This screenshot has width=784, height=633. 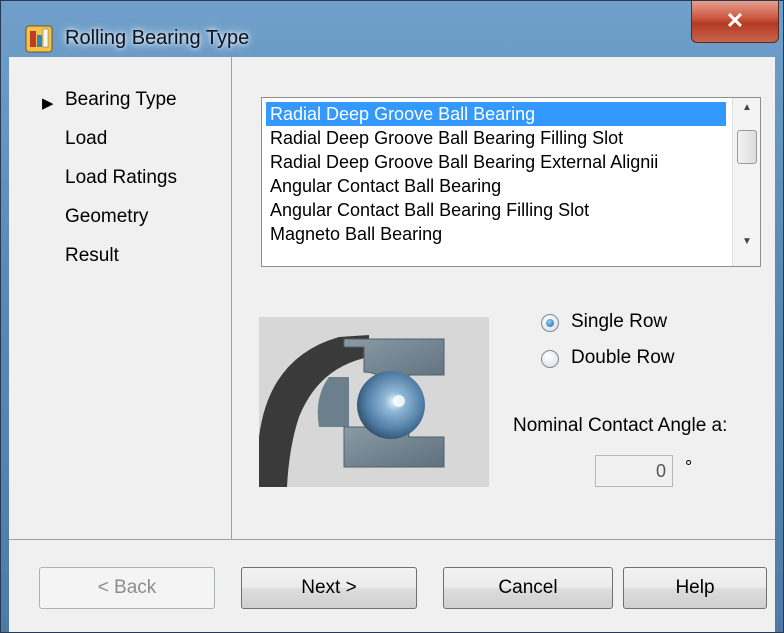 What do you see at coordinates (528, 588) in the screenshot?
I see `cancel-button: Cancel` at bounding box center [528, 588].